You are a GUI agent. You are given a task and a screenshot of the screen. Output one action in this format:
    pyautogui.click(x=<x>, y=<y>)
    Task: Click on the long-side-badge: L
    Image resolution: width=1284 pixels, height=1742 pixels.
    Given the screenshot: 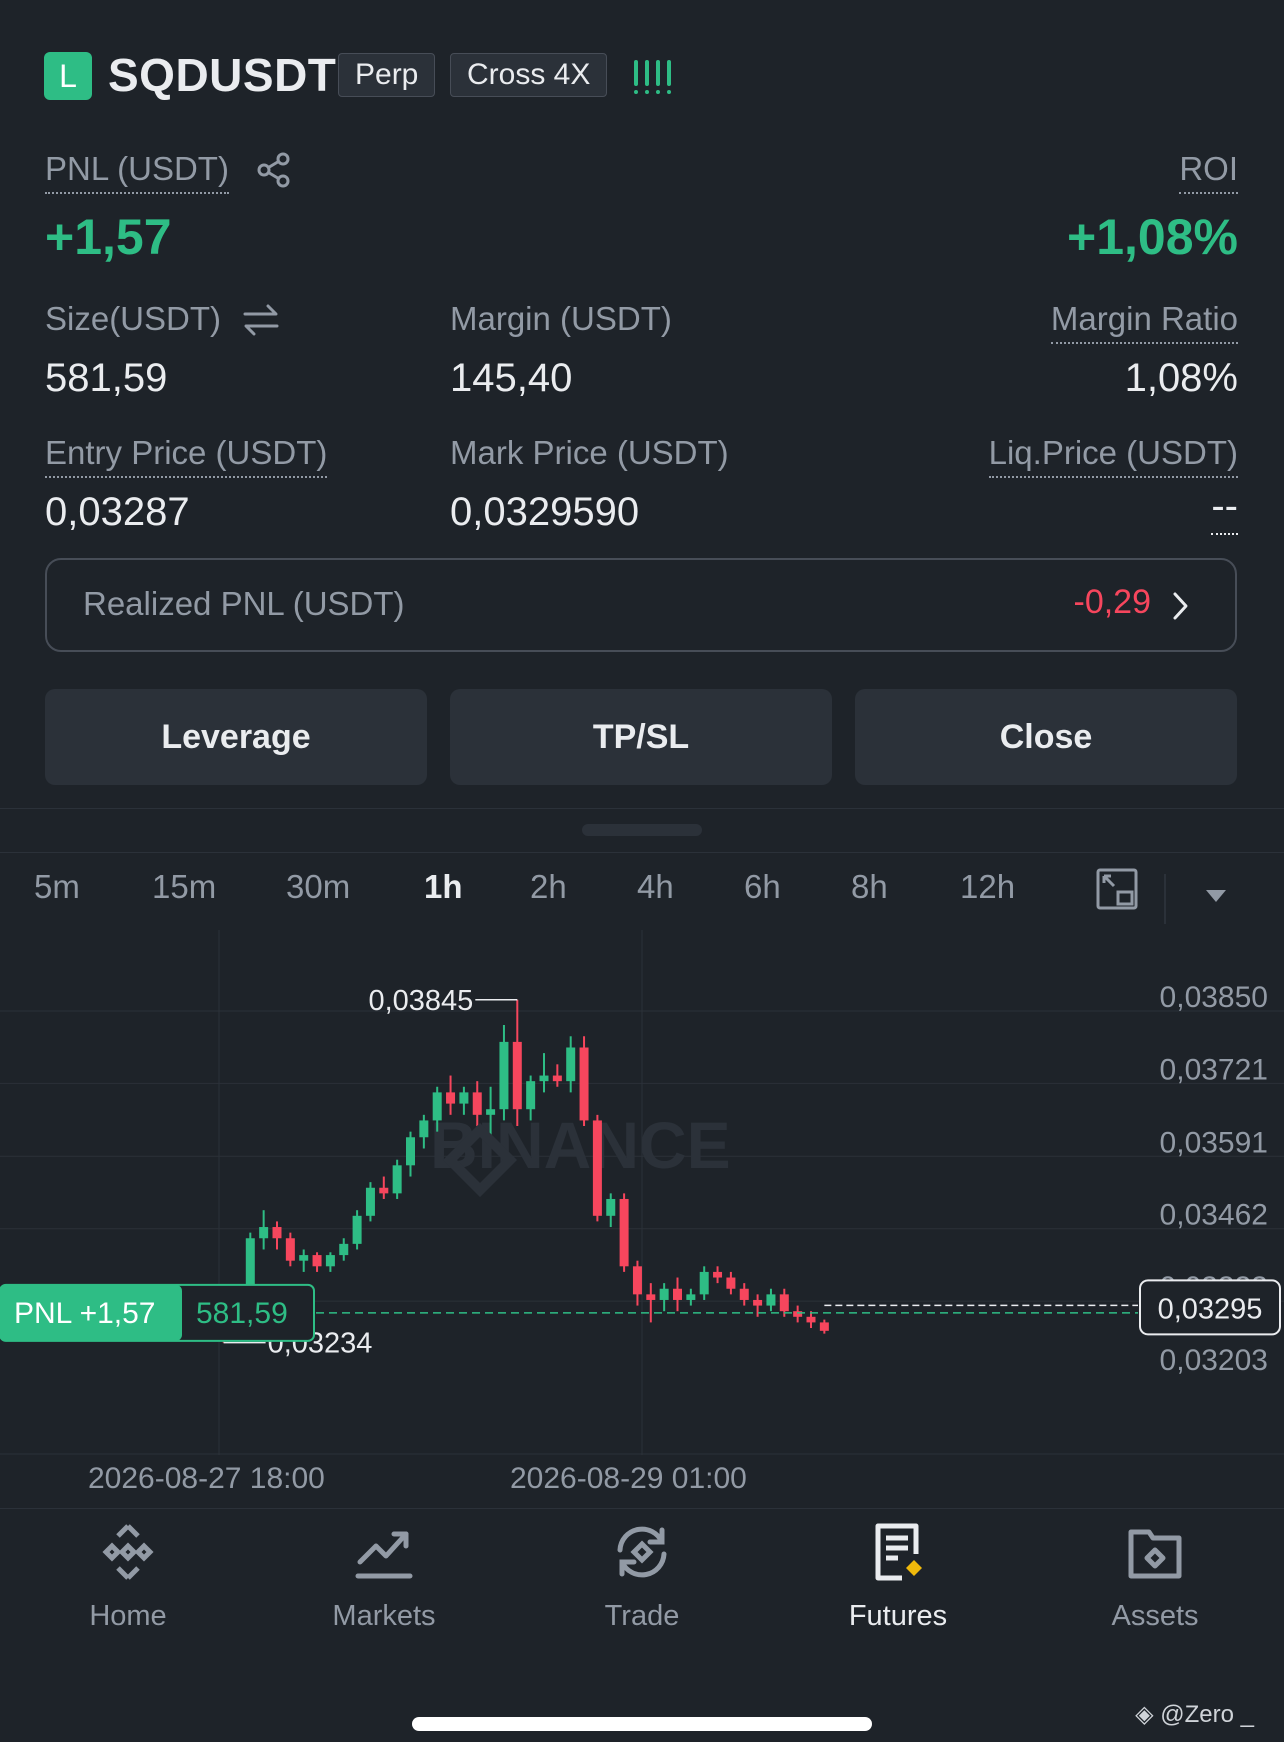 What is the action you would take?
    pyautogui.click(x=68, y=76)
    